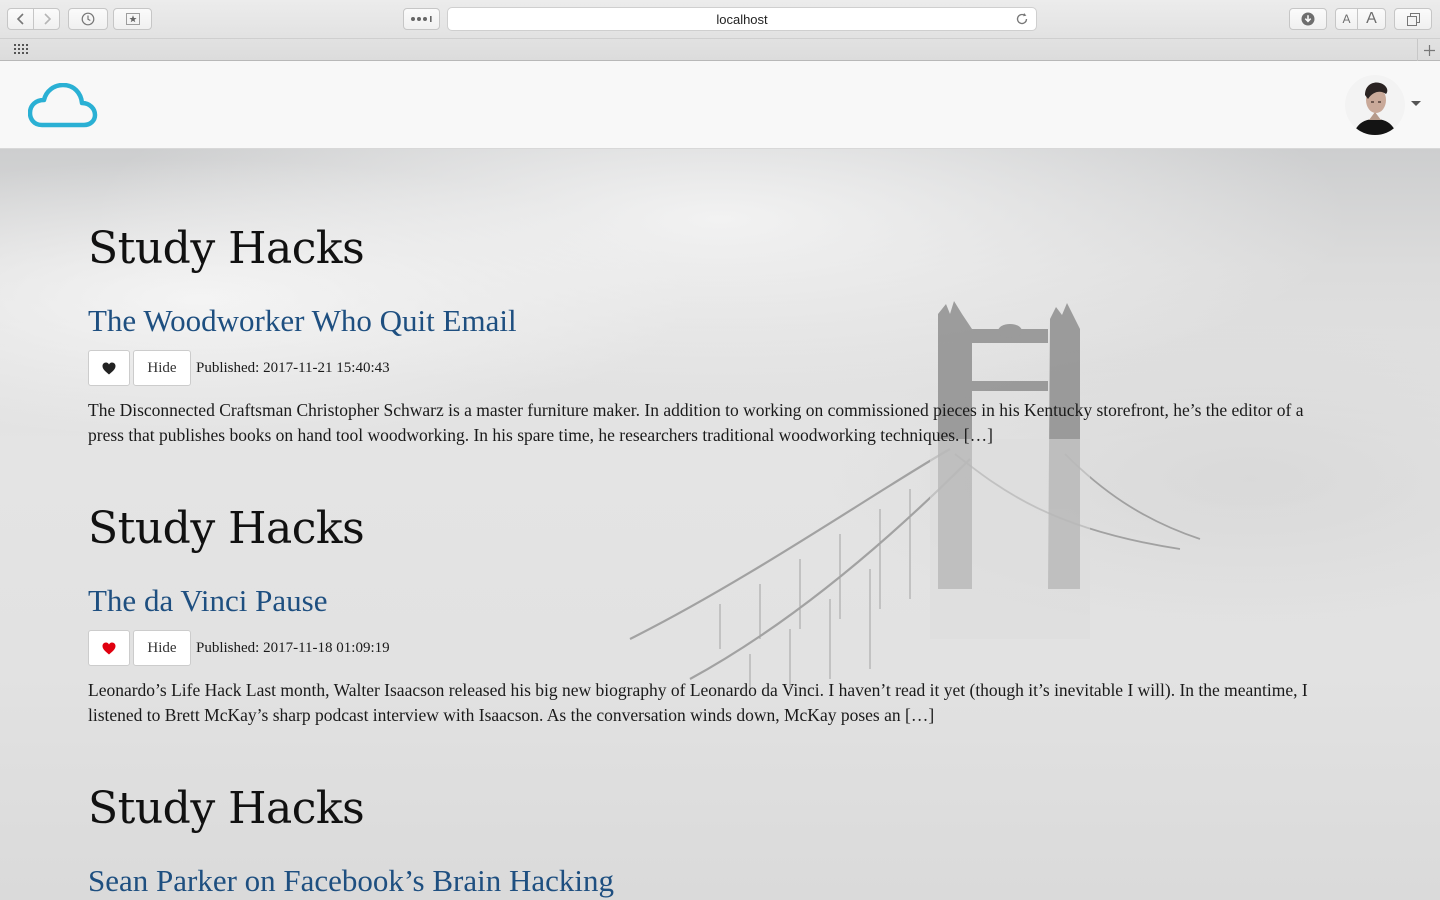 The width and height of the screenshot is (1440, 900). What do you see at coordinates (1022, 19) in the screenshot?
I see `reload-icon` at bounding box center [1022, 19].